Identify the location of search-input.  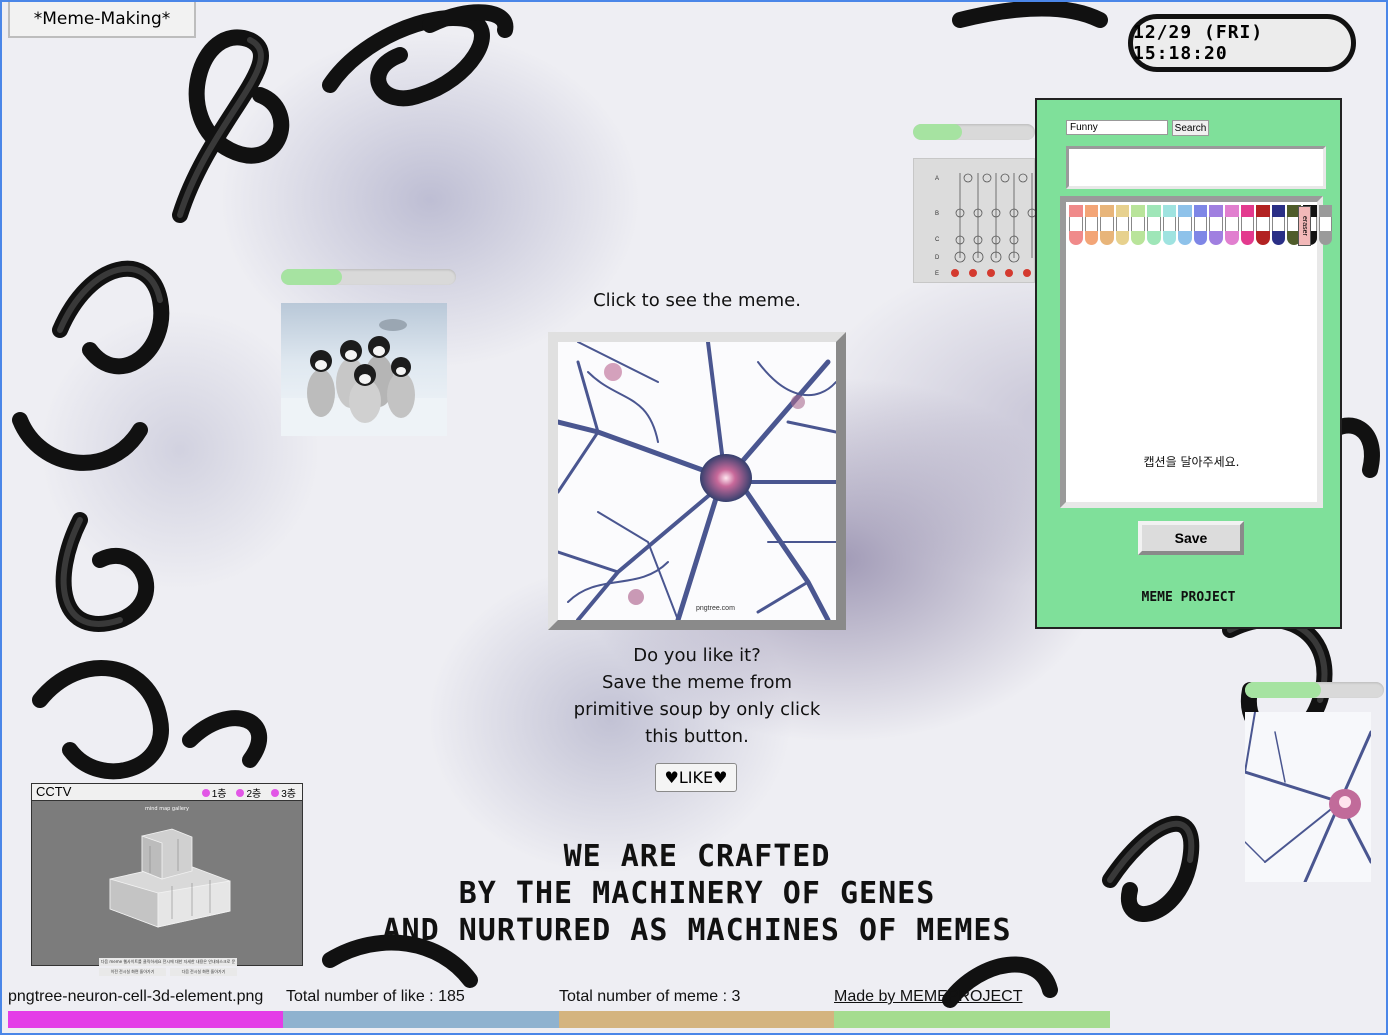
(1117, 127).